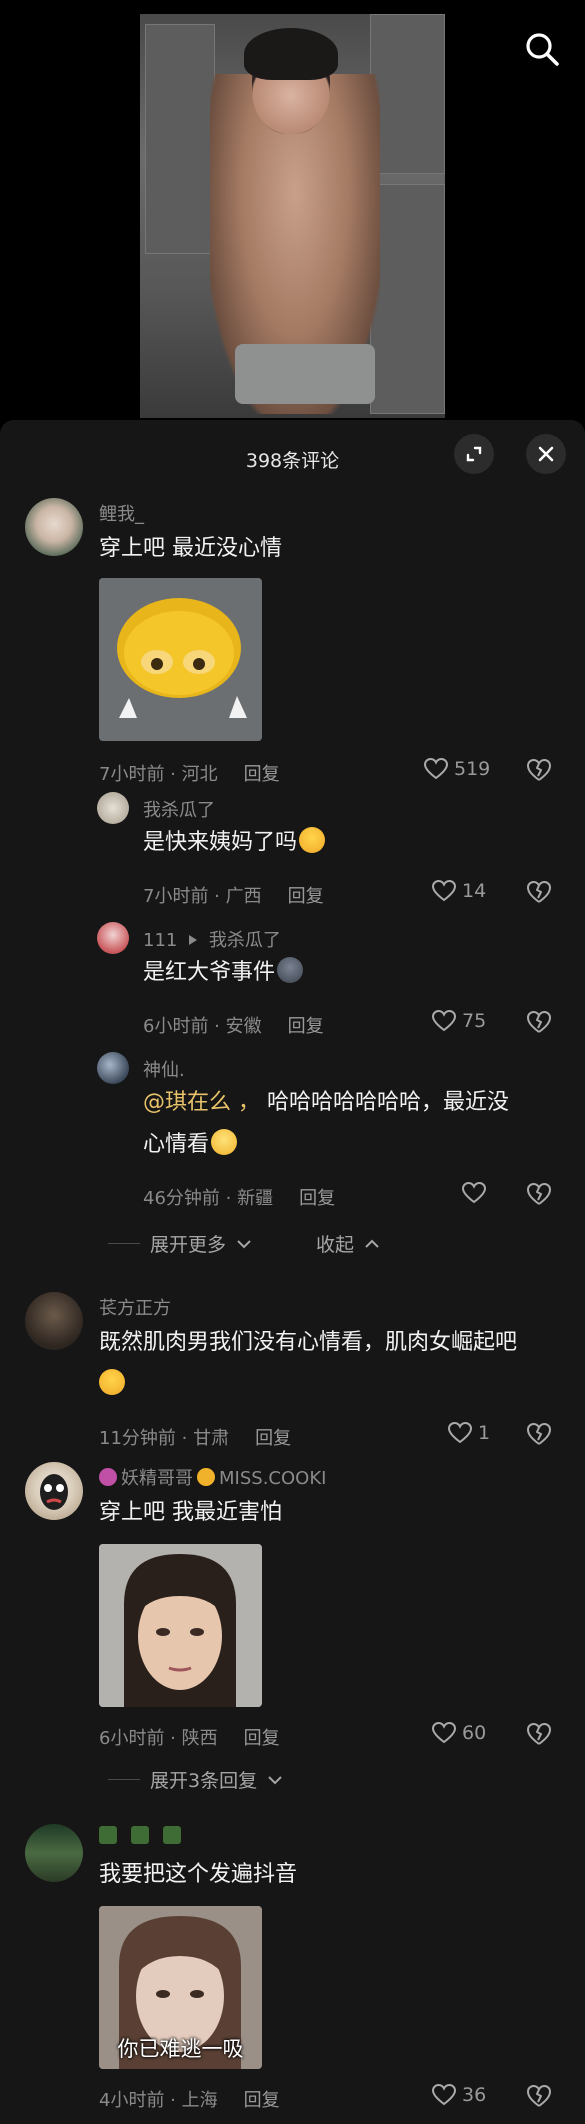  Describe the element at coordinates (164, 1069) in the screenshot. I see `comment-author: 神仙.` at that location.